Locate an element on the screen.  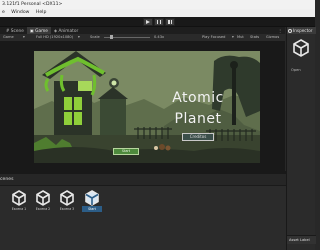
resolution-caret-icon: ▾ is located at coordinates (79, 37).